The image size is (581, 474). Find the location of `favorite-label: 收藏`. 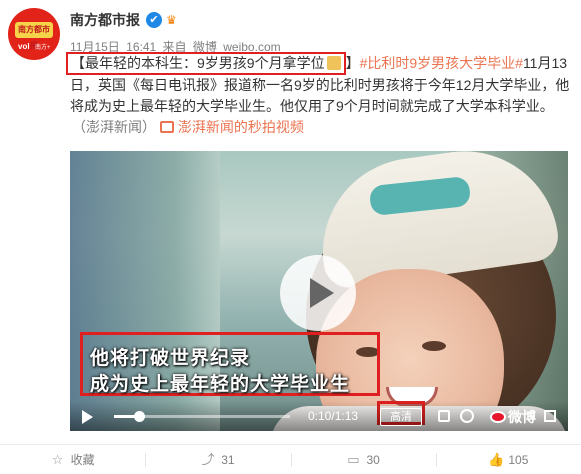

favorite-label: 收藏 is located at coordinates (82, 460).